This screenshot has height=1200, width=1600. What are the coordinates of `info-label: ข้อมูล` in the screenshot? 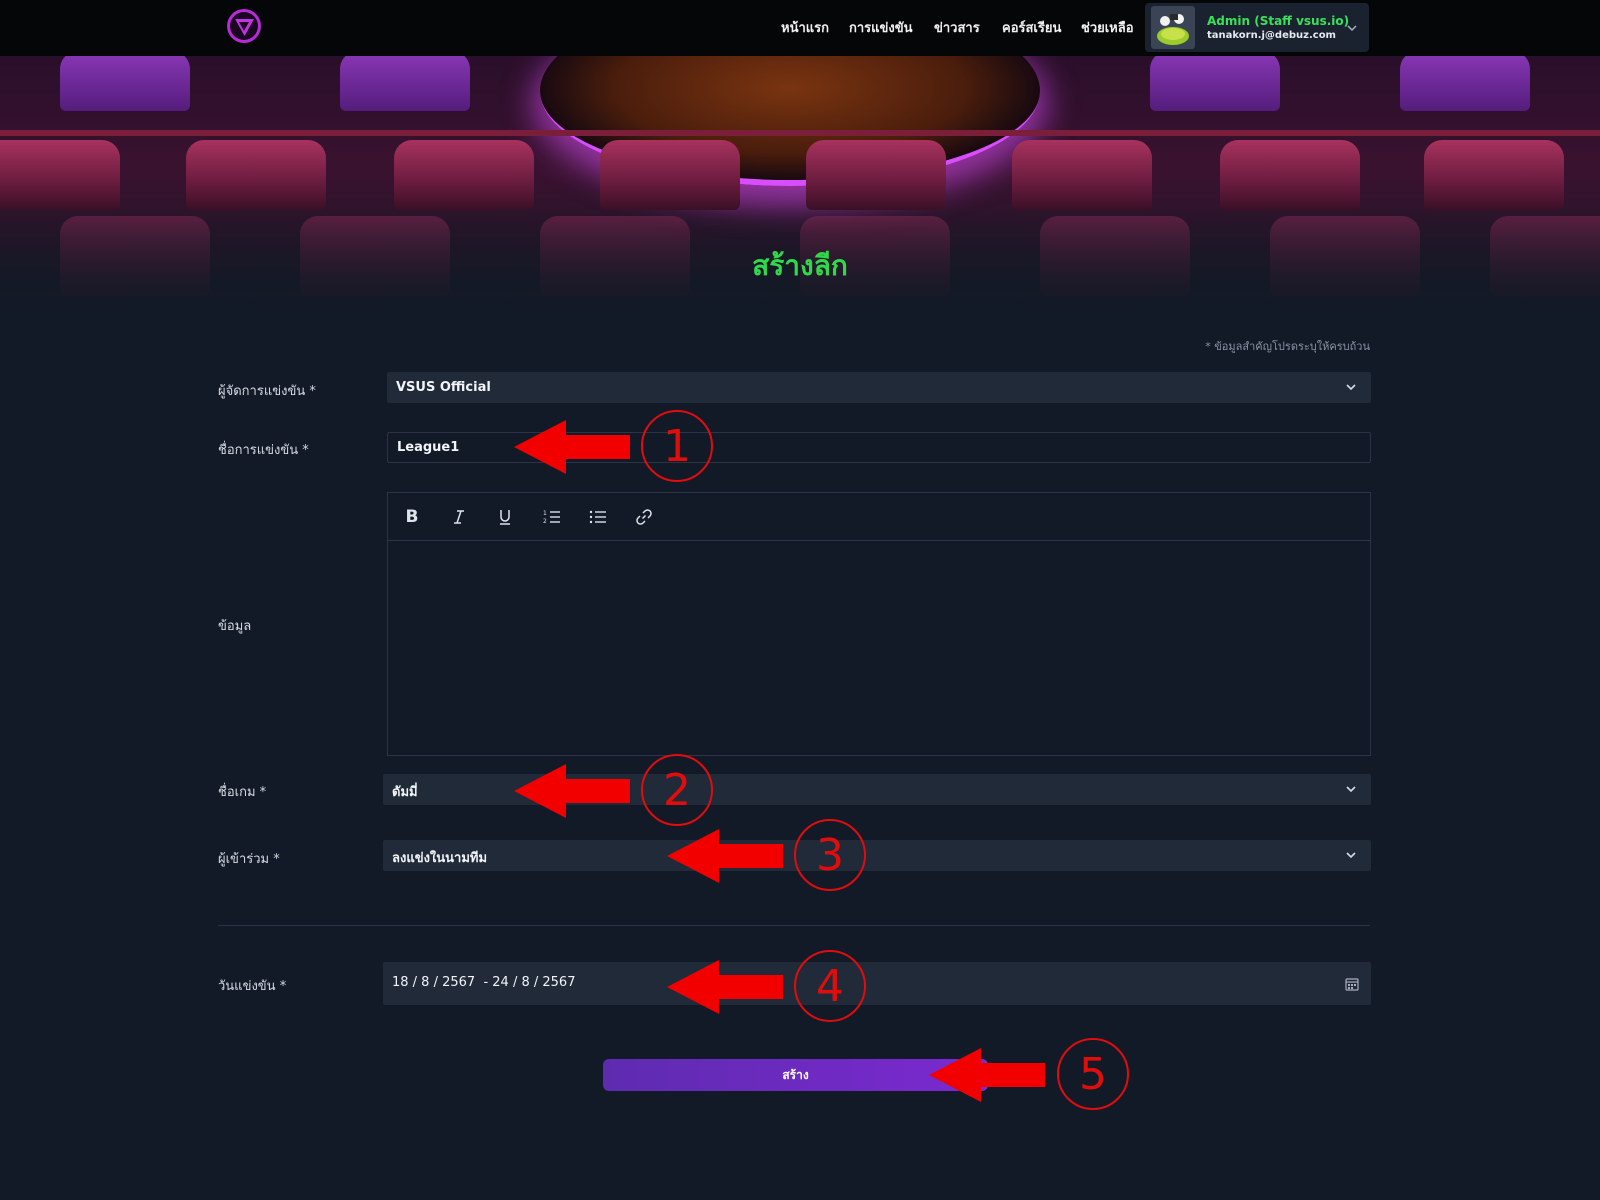 It's located at (235, 626).